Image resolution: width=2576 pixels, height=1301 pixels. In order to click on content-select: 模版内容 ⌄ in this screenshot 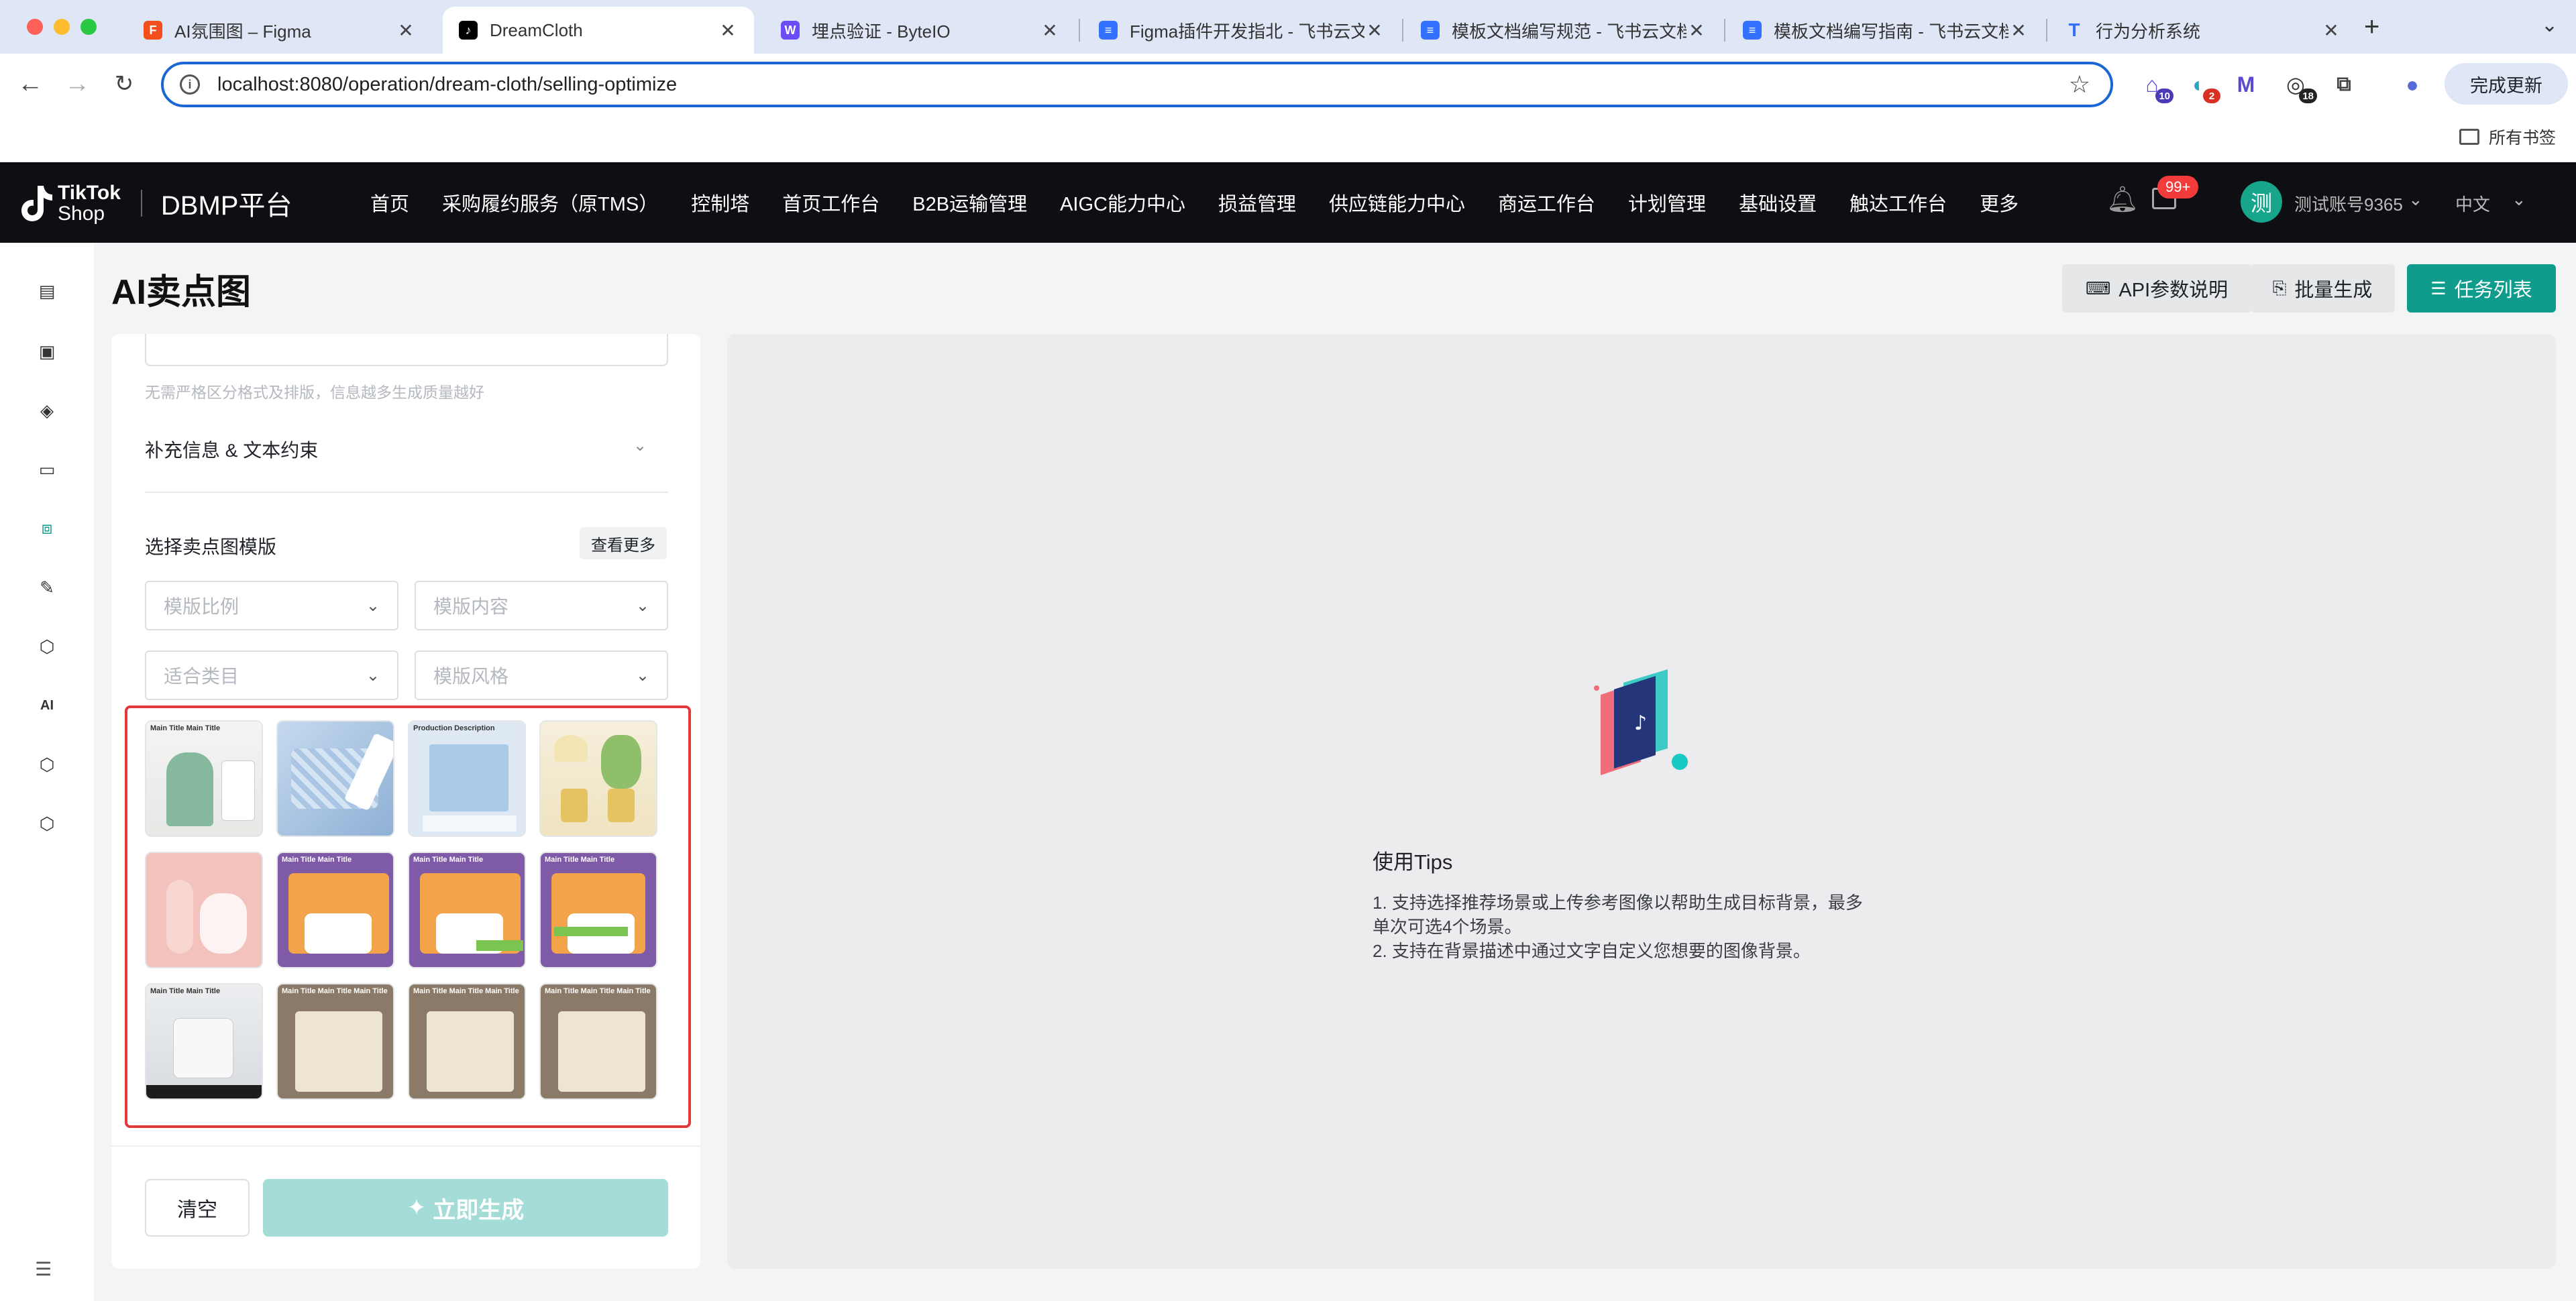, I will do `click(541, 605)`.